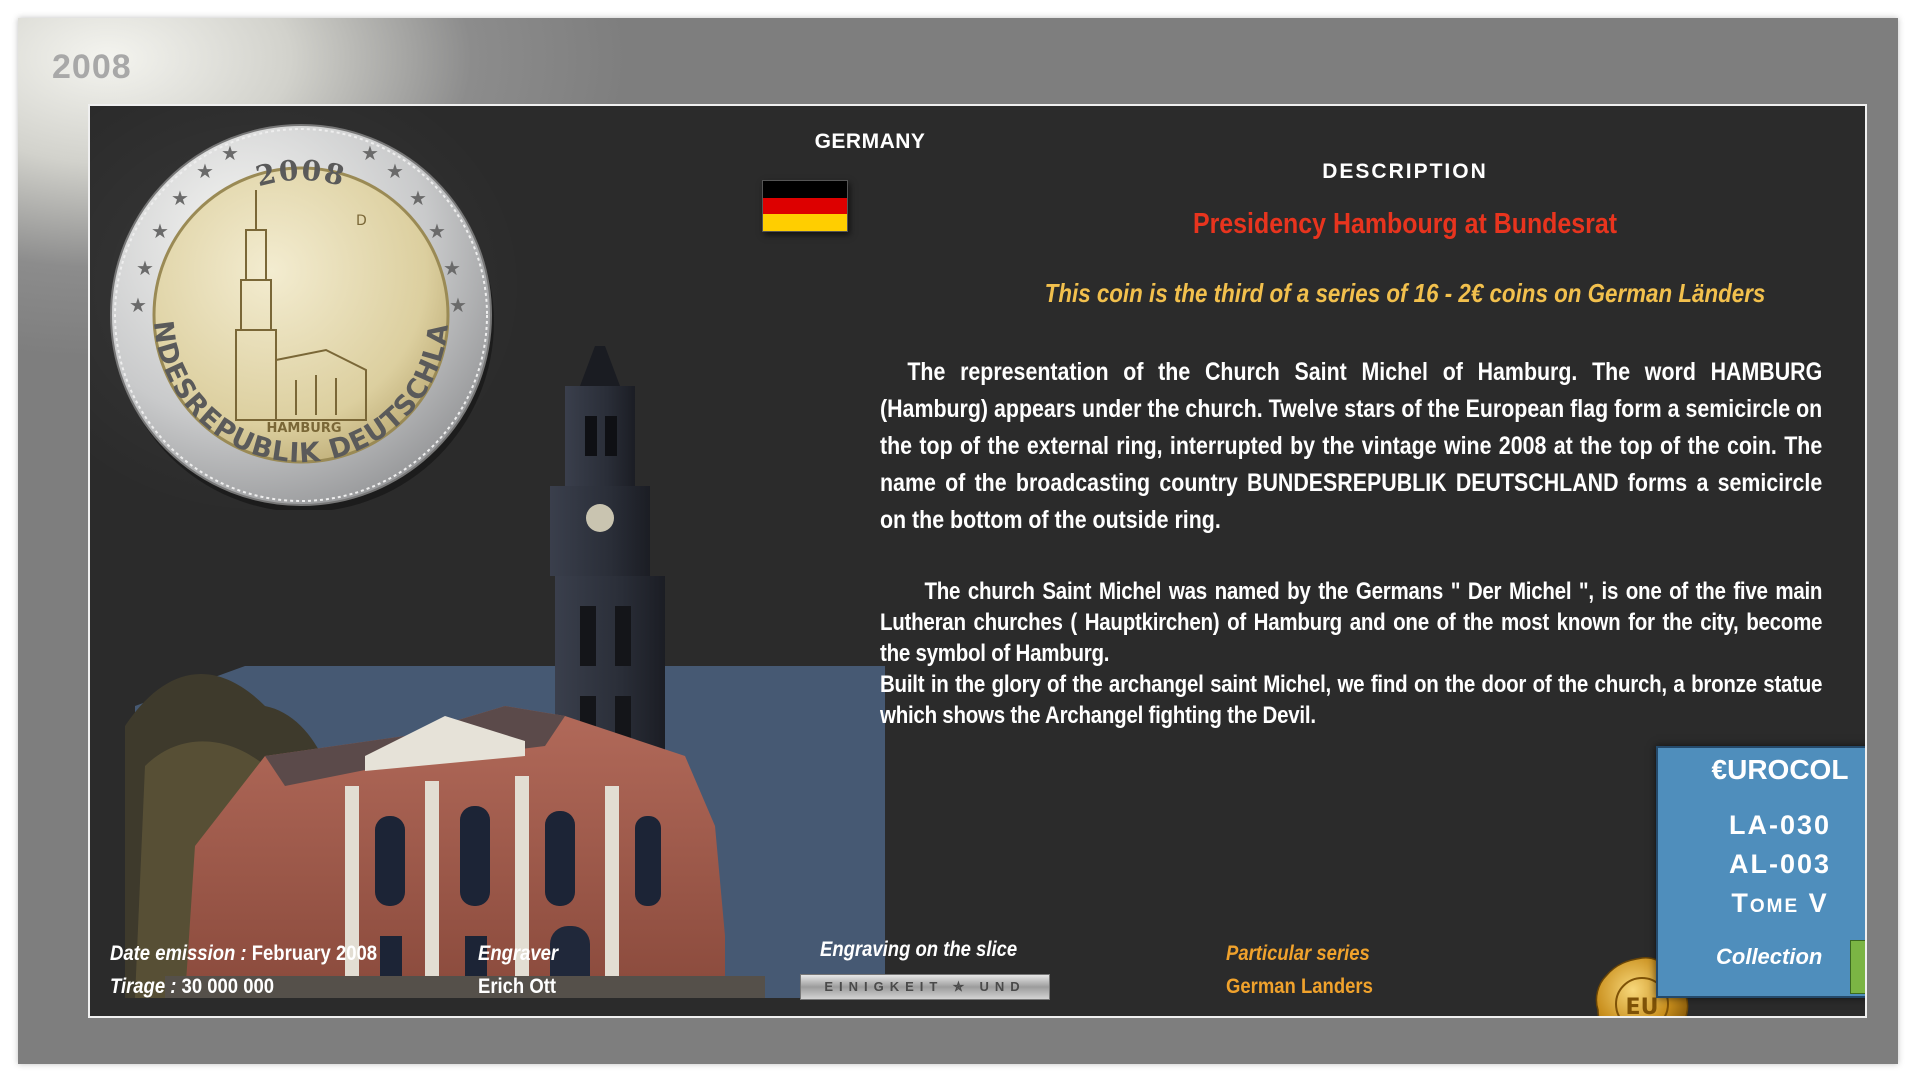 The image size is (1920, 1084). Describe the element at coordinates (925, 987) in the screenshot. I see `slice-engraving: EINIGKEIT ✯ UND` at that location.